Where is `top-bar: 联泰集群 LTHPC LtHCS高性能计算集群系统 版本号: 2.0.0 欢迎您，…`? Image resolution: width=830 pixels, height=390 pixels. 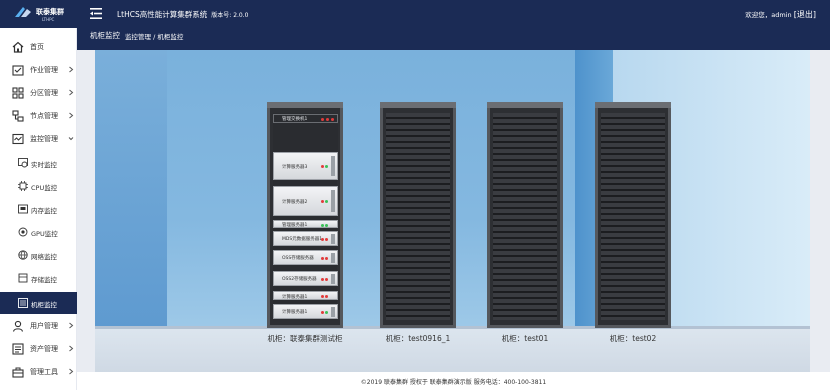 top-bar: 联泰集群 LTHPC LtHCS高性能计算集群系统 版本号: 2.0.0 欢迎您，… is located at coordinates (415, 14).